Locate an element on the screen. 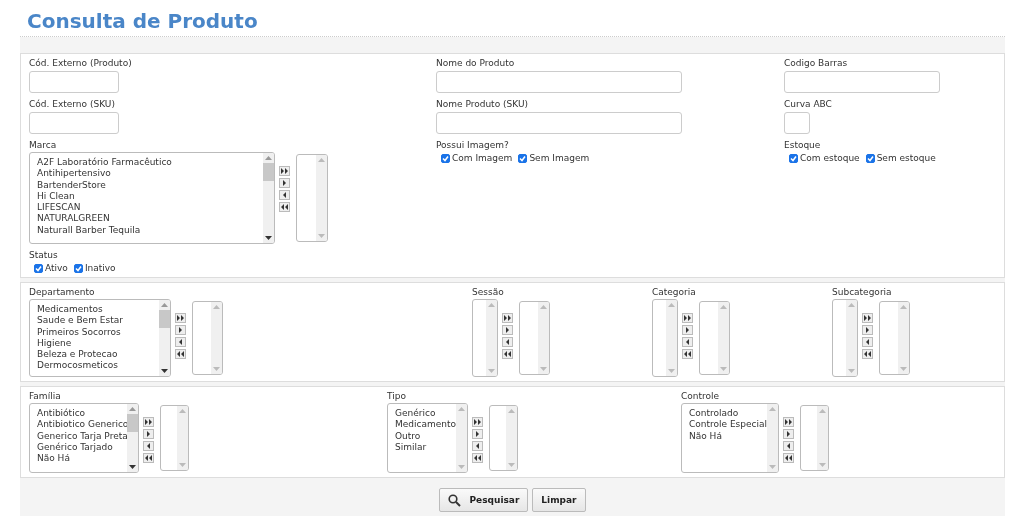  list-box: Genérico Medicamento Outro Similar is located at coordinates (427, 438).